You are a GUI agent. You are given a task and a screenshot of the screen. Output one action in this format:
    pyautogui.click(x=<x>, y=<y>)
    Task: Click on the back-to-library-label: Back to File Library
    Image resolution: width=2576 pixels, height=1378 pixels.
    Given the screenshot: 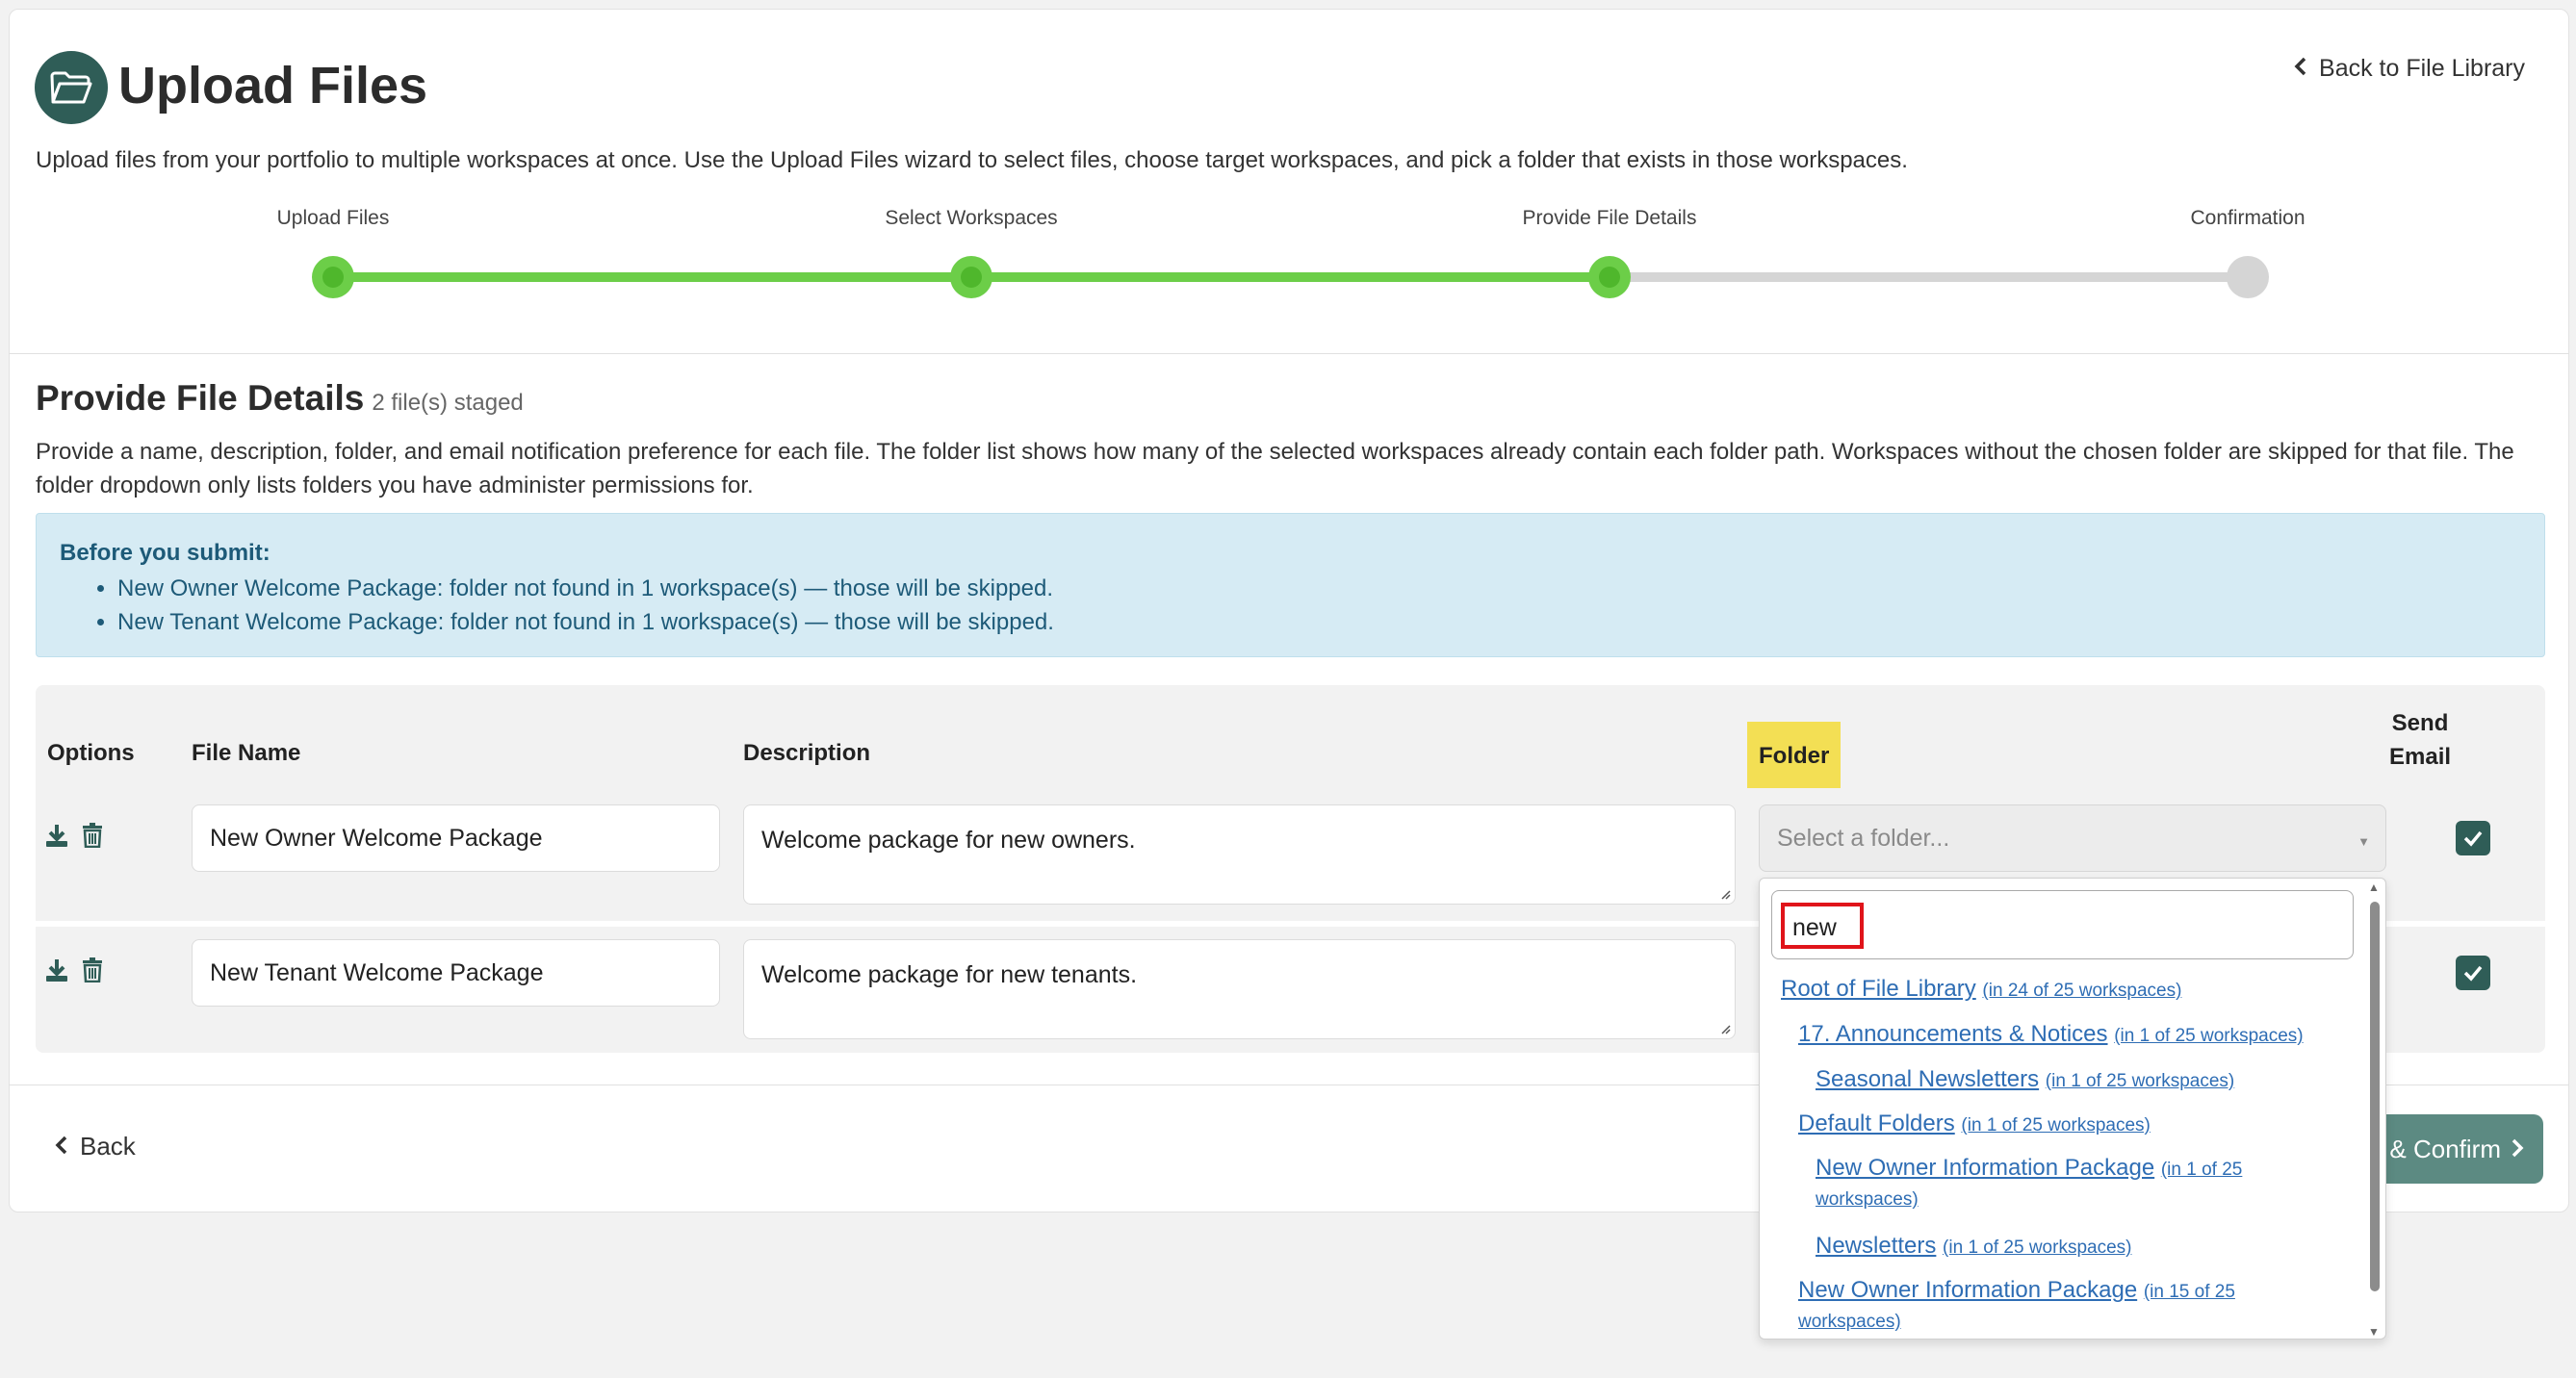 What is the action you would take?
    pyautogui.click(x=2422, y=68)
    